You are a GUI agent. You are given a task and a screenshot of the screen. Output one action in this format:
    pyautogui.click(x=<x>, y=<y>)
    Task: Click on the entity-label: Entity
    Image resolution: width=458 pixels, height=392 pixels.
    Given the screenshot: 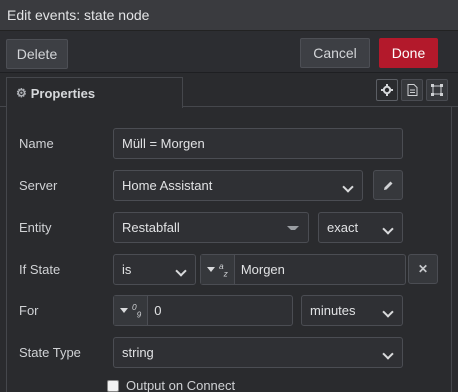 What is the action you would take?
    pyautogui.click(x=35, y=227)
    